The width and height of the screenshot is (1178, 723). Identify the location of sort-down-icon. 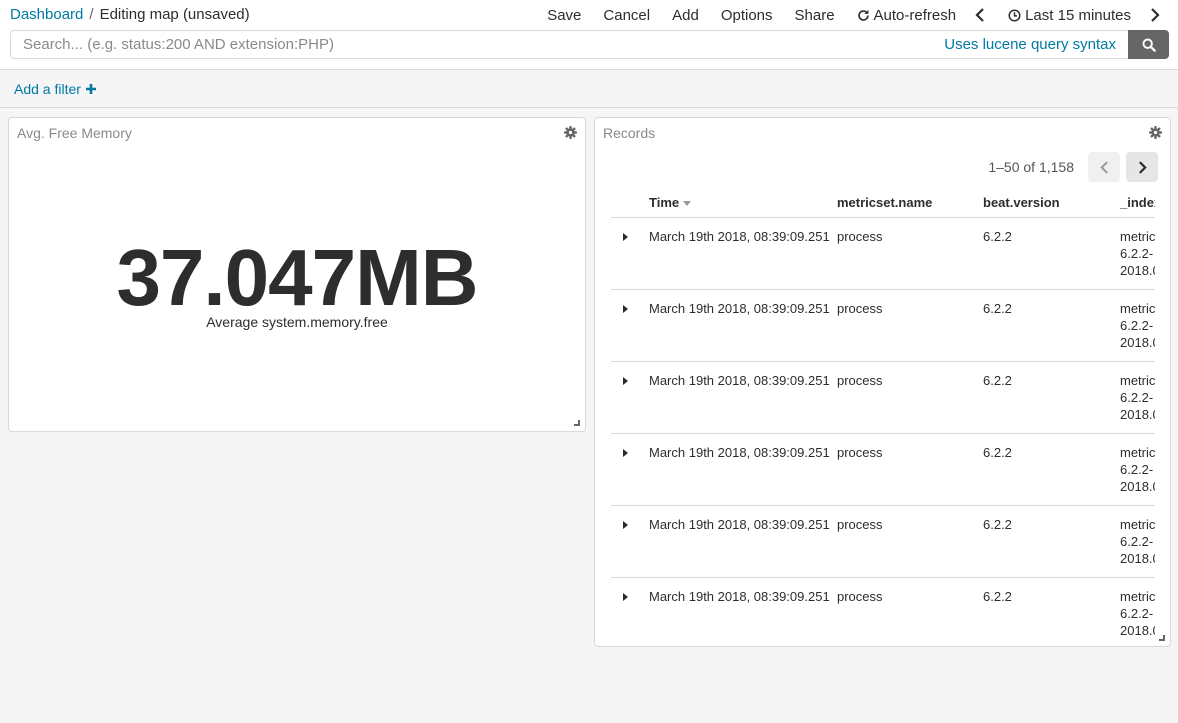
(687, 203).